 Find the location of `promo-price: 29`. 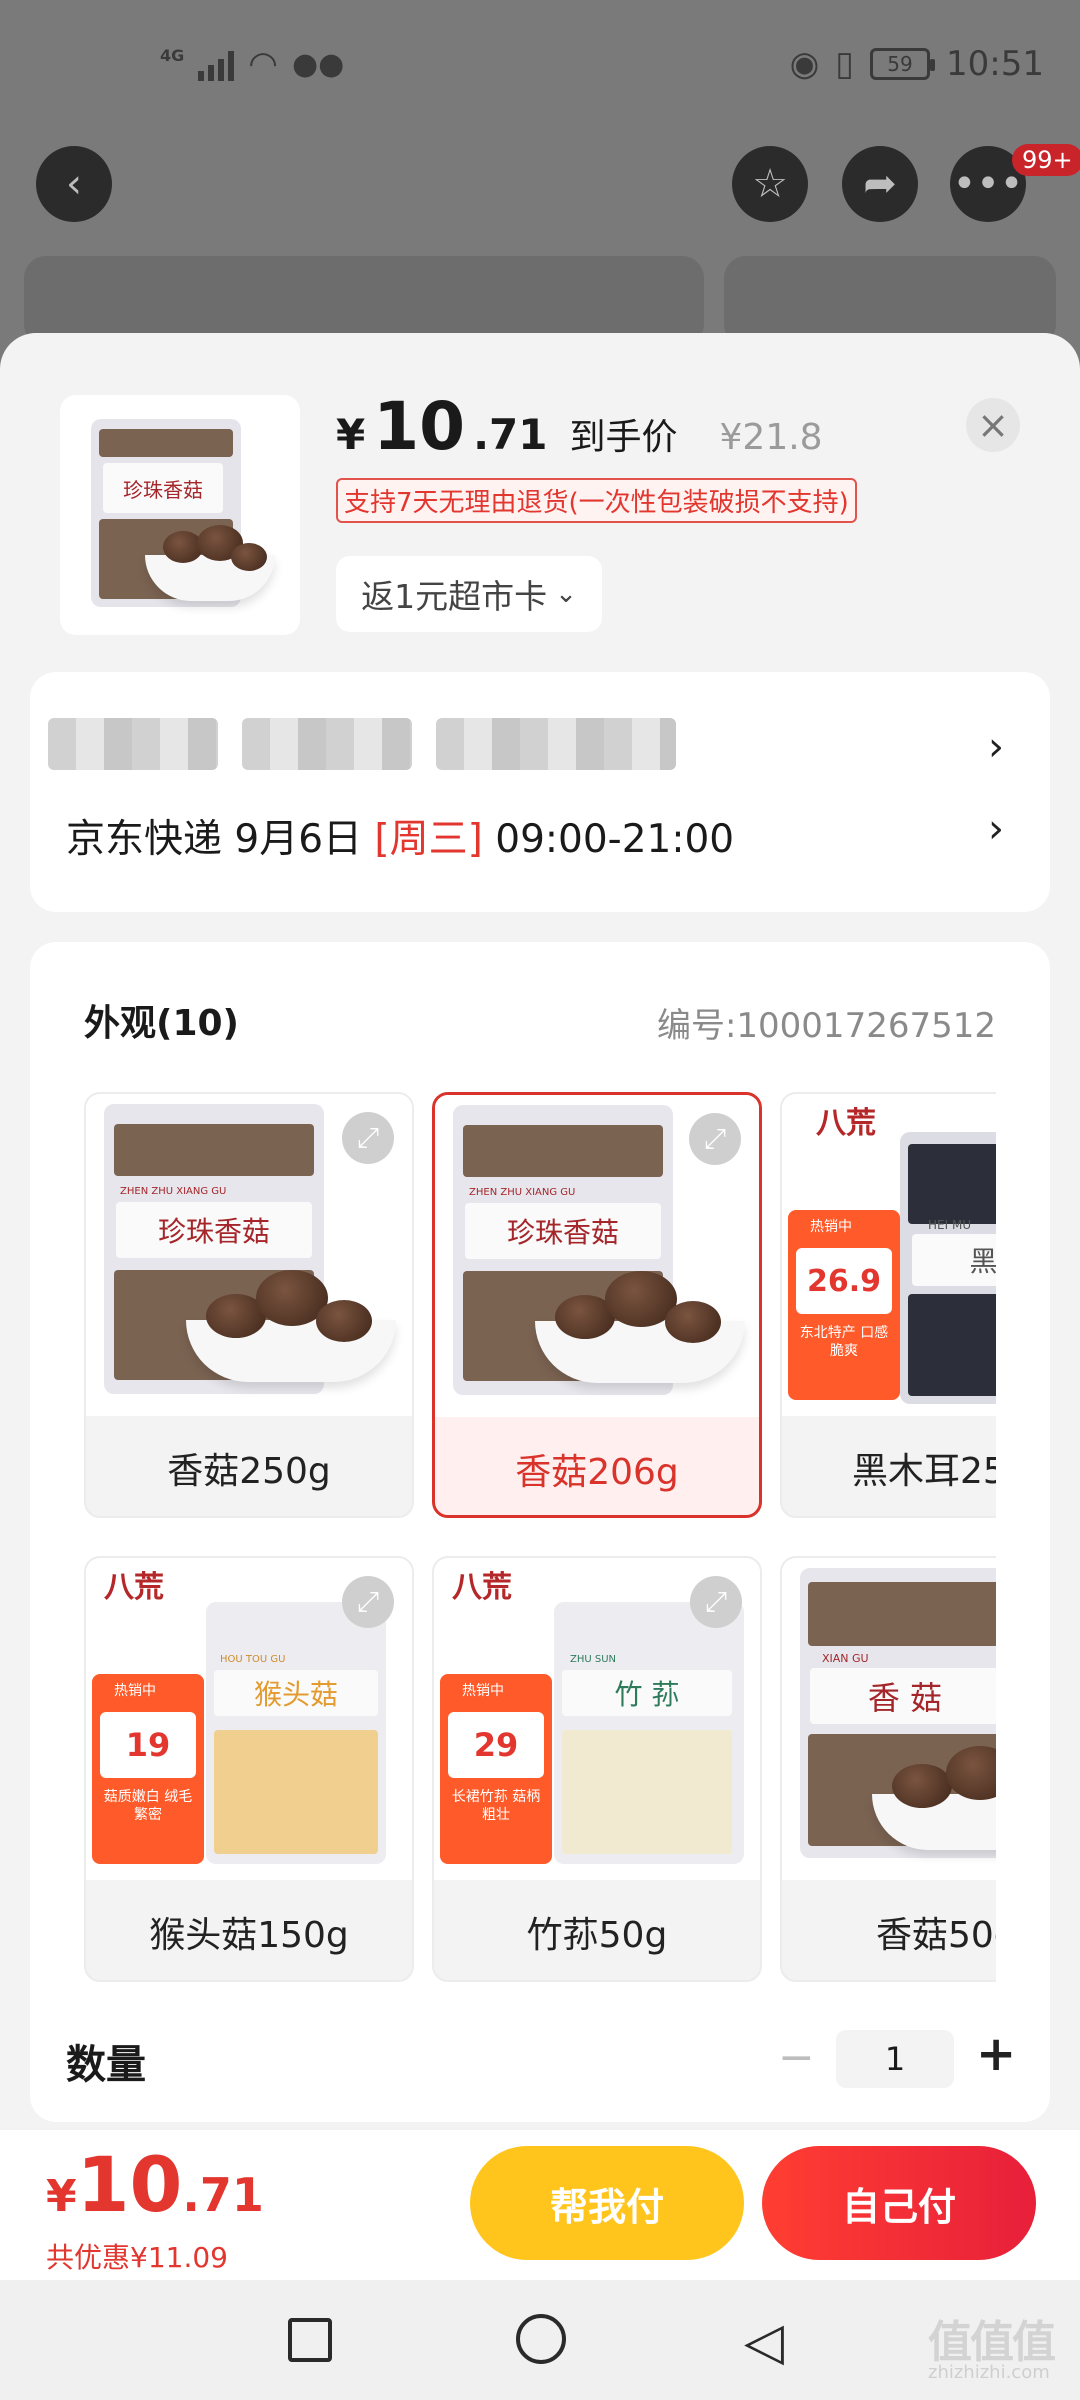

promo-price: 29 is located at coordinates (496, 1745).